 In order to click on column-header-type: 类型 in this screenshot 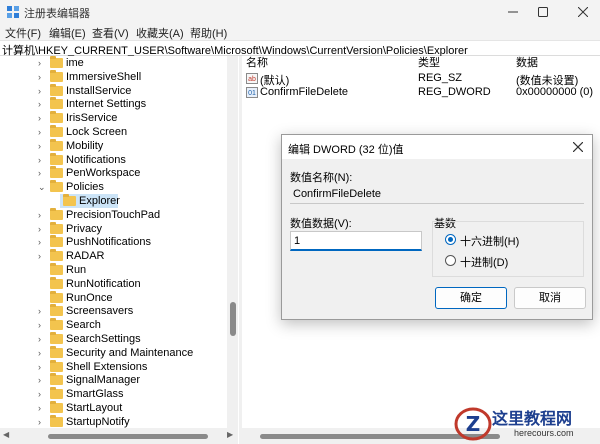, I will do `click(429, 63)`.